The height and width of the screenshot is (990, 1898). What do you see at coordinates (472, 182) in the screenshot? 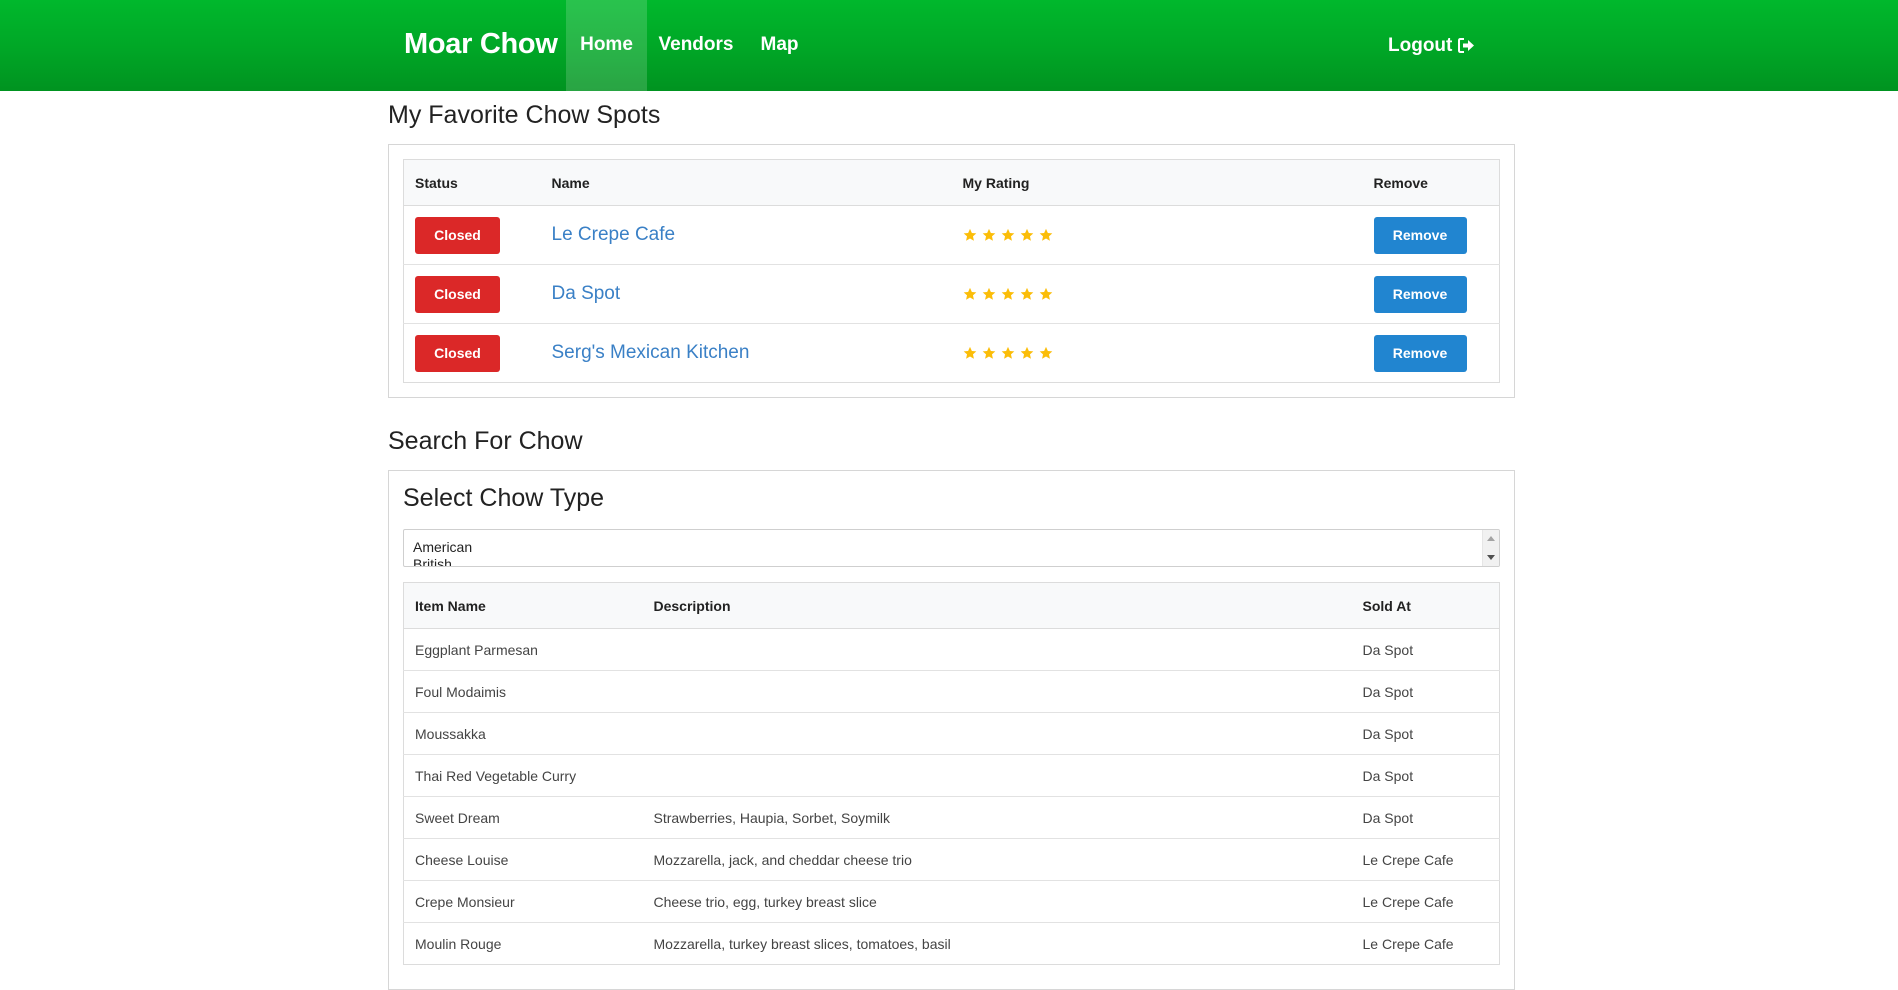
I see `header-status: Status` at bounding box center [472, 182].